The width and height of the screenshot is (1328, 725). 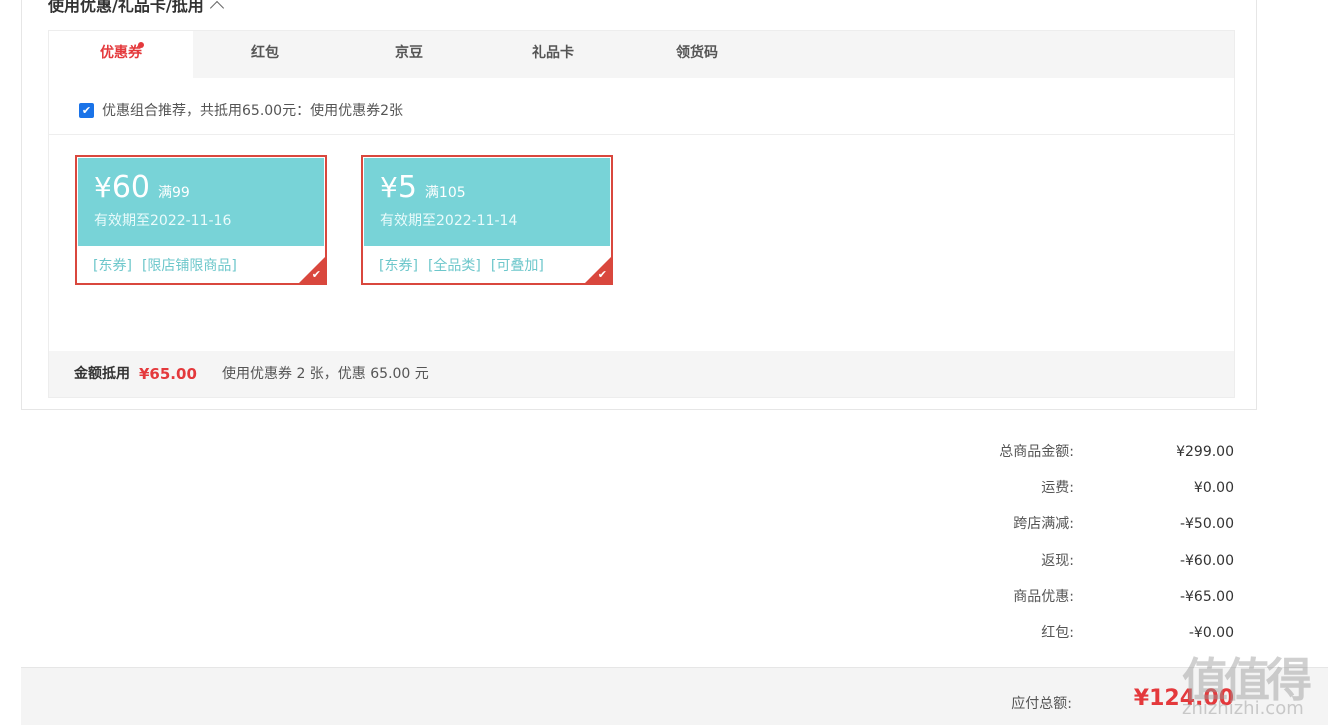 What do you see at coordinates (163, 221) in the screenshot?
I see `coupon-validity: 有效期至2022-11-16` at bounding box center [163, 221].